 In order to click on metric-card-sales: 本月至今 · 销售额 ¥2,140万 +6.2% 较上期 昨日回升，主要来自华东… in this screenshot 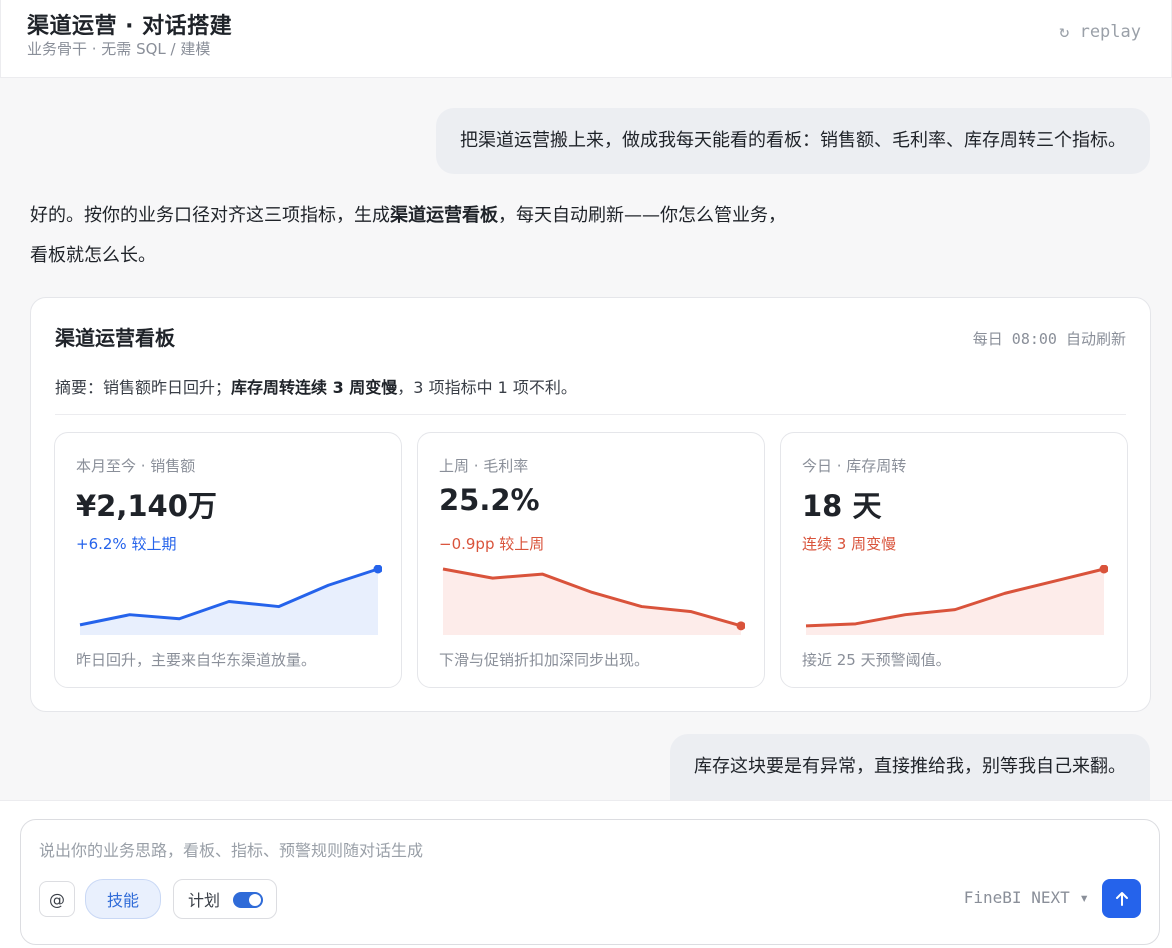, I will do `click(228, 560)`.